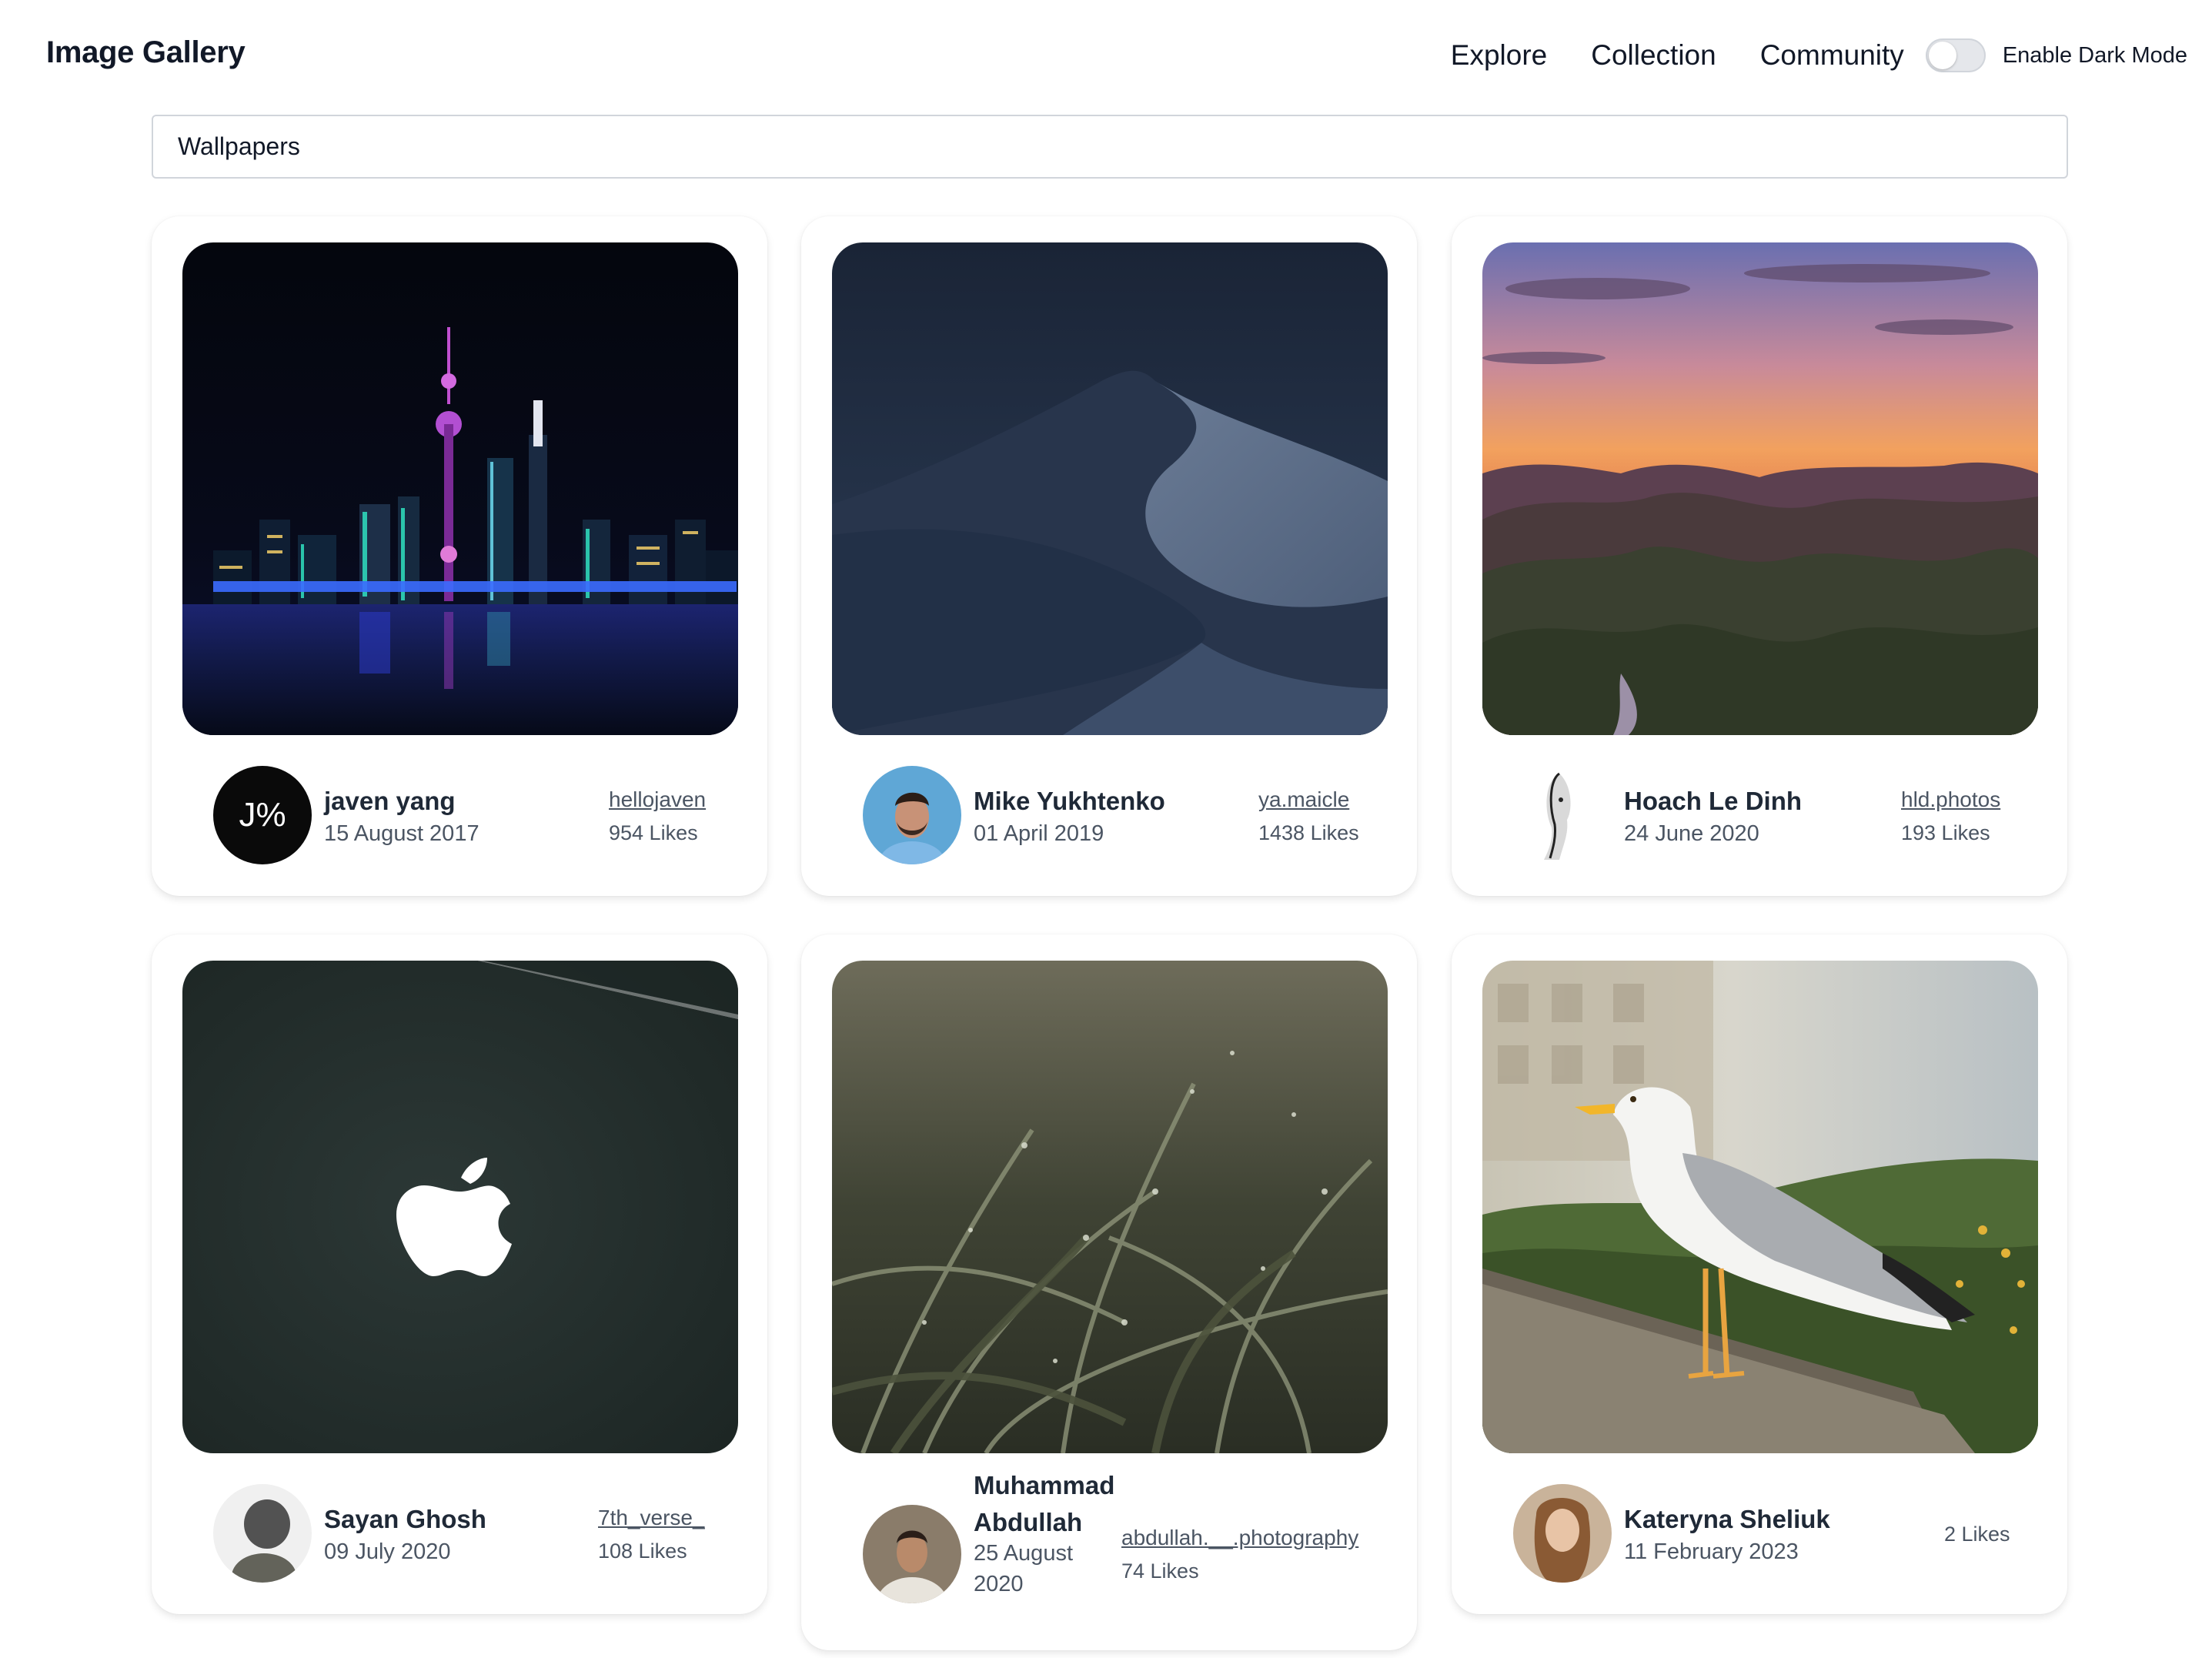  What do you see at coordinates (654, 832) in the screenshot?
I see `likes-count: 954 Likes` at bounding box center [654, 832].